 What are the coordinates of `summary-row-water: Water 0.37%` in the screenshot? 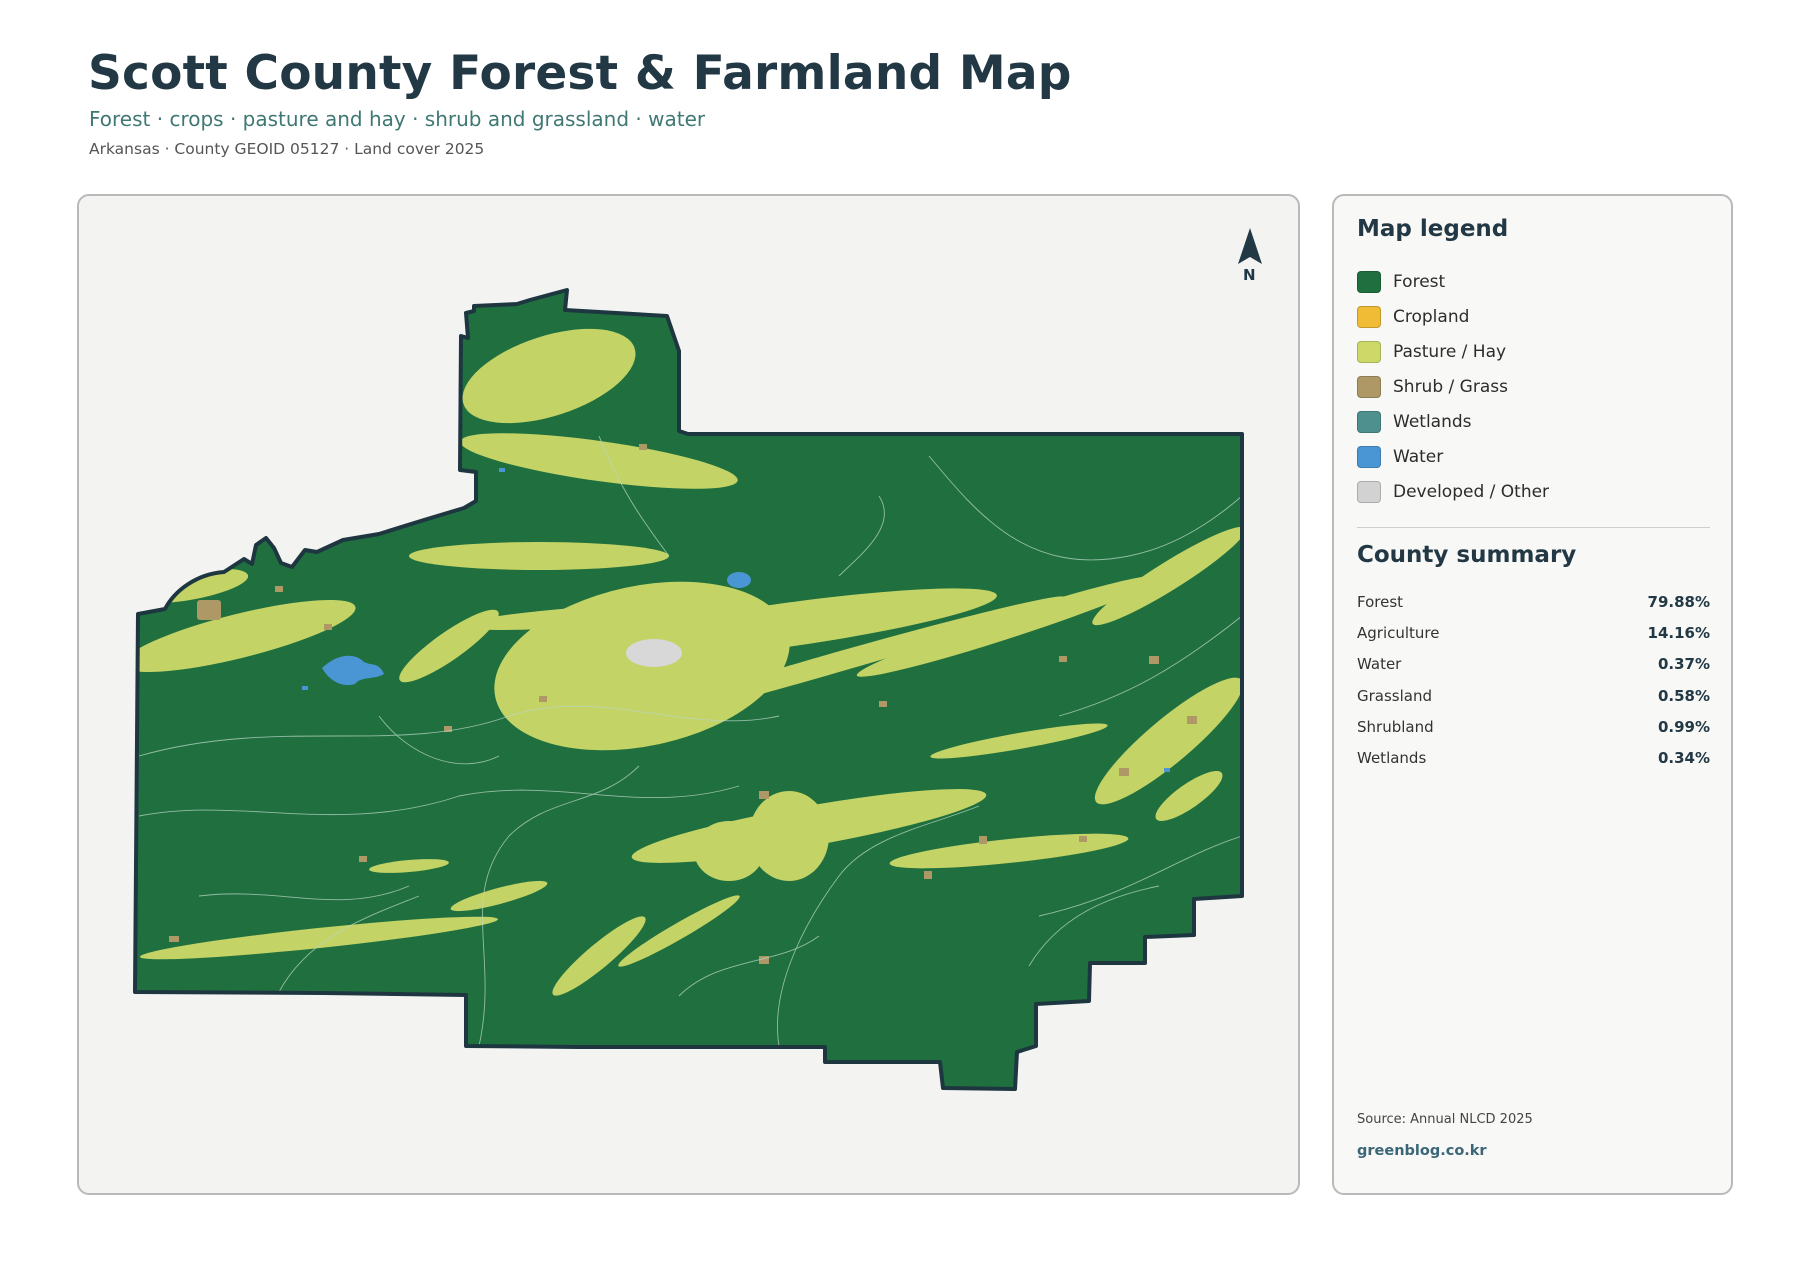 It's located at (1533, 664).